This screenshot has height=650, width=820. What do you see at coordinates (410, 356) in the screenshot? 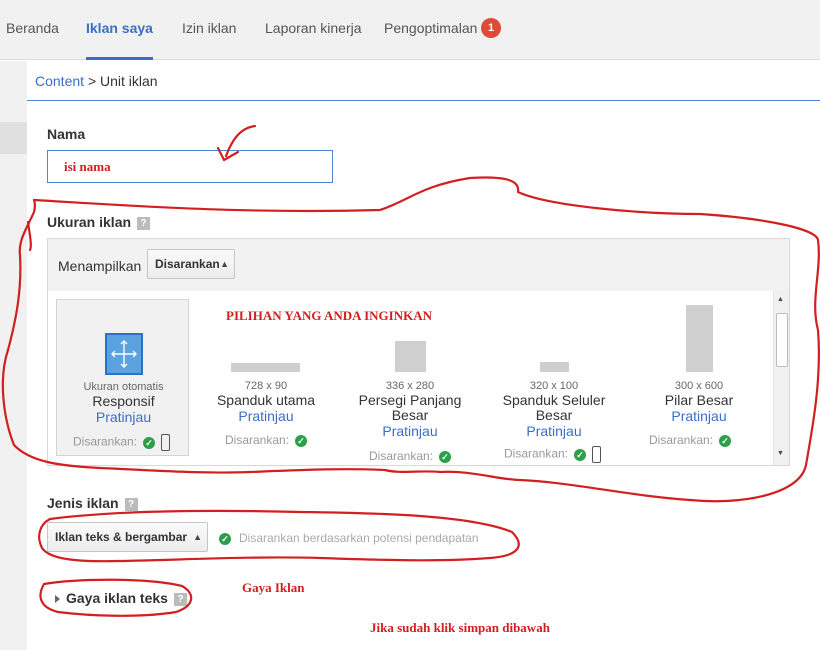
I see `size-preview-shape-336x280` at bounding box center [410, 356].